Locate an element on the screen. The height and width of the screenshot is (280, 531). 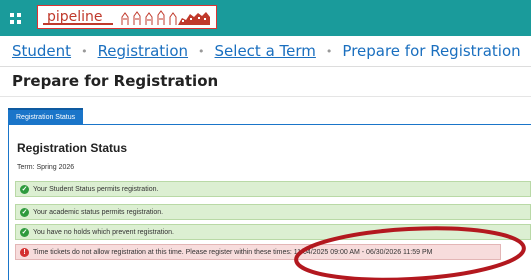
breadcrumb-student: Student is located at coordinates (41, 51).